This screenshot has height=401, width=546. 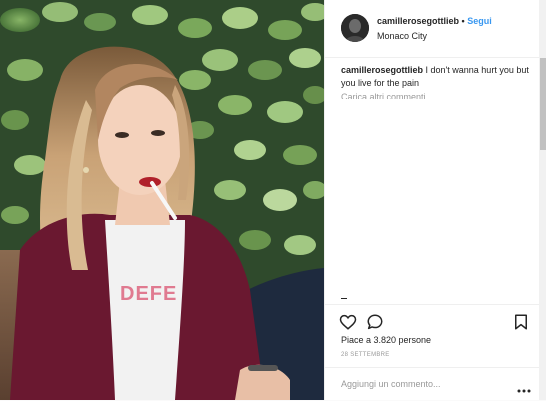 I want to click on avatar-image, so click(x=355, y=28).